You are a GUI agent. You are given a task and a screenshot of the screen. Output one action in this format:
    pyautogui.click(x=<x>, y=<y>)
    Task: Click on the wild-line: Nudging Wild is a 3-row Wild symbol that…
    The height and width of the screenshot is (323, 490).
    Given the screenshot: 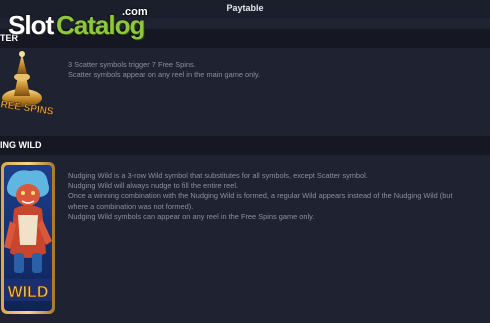 What is the action you would take?
    pyautogui.click(x=218, y=175)
    